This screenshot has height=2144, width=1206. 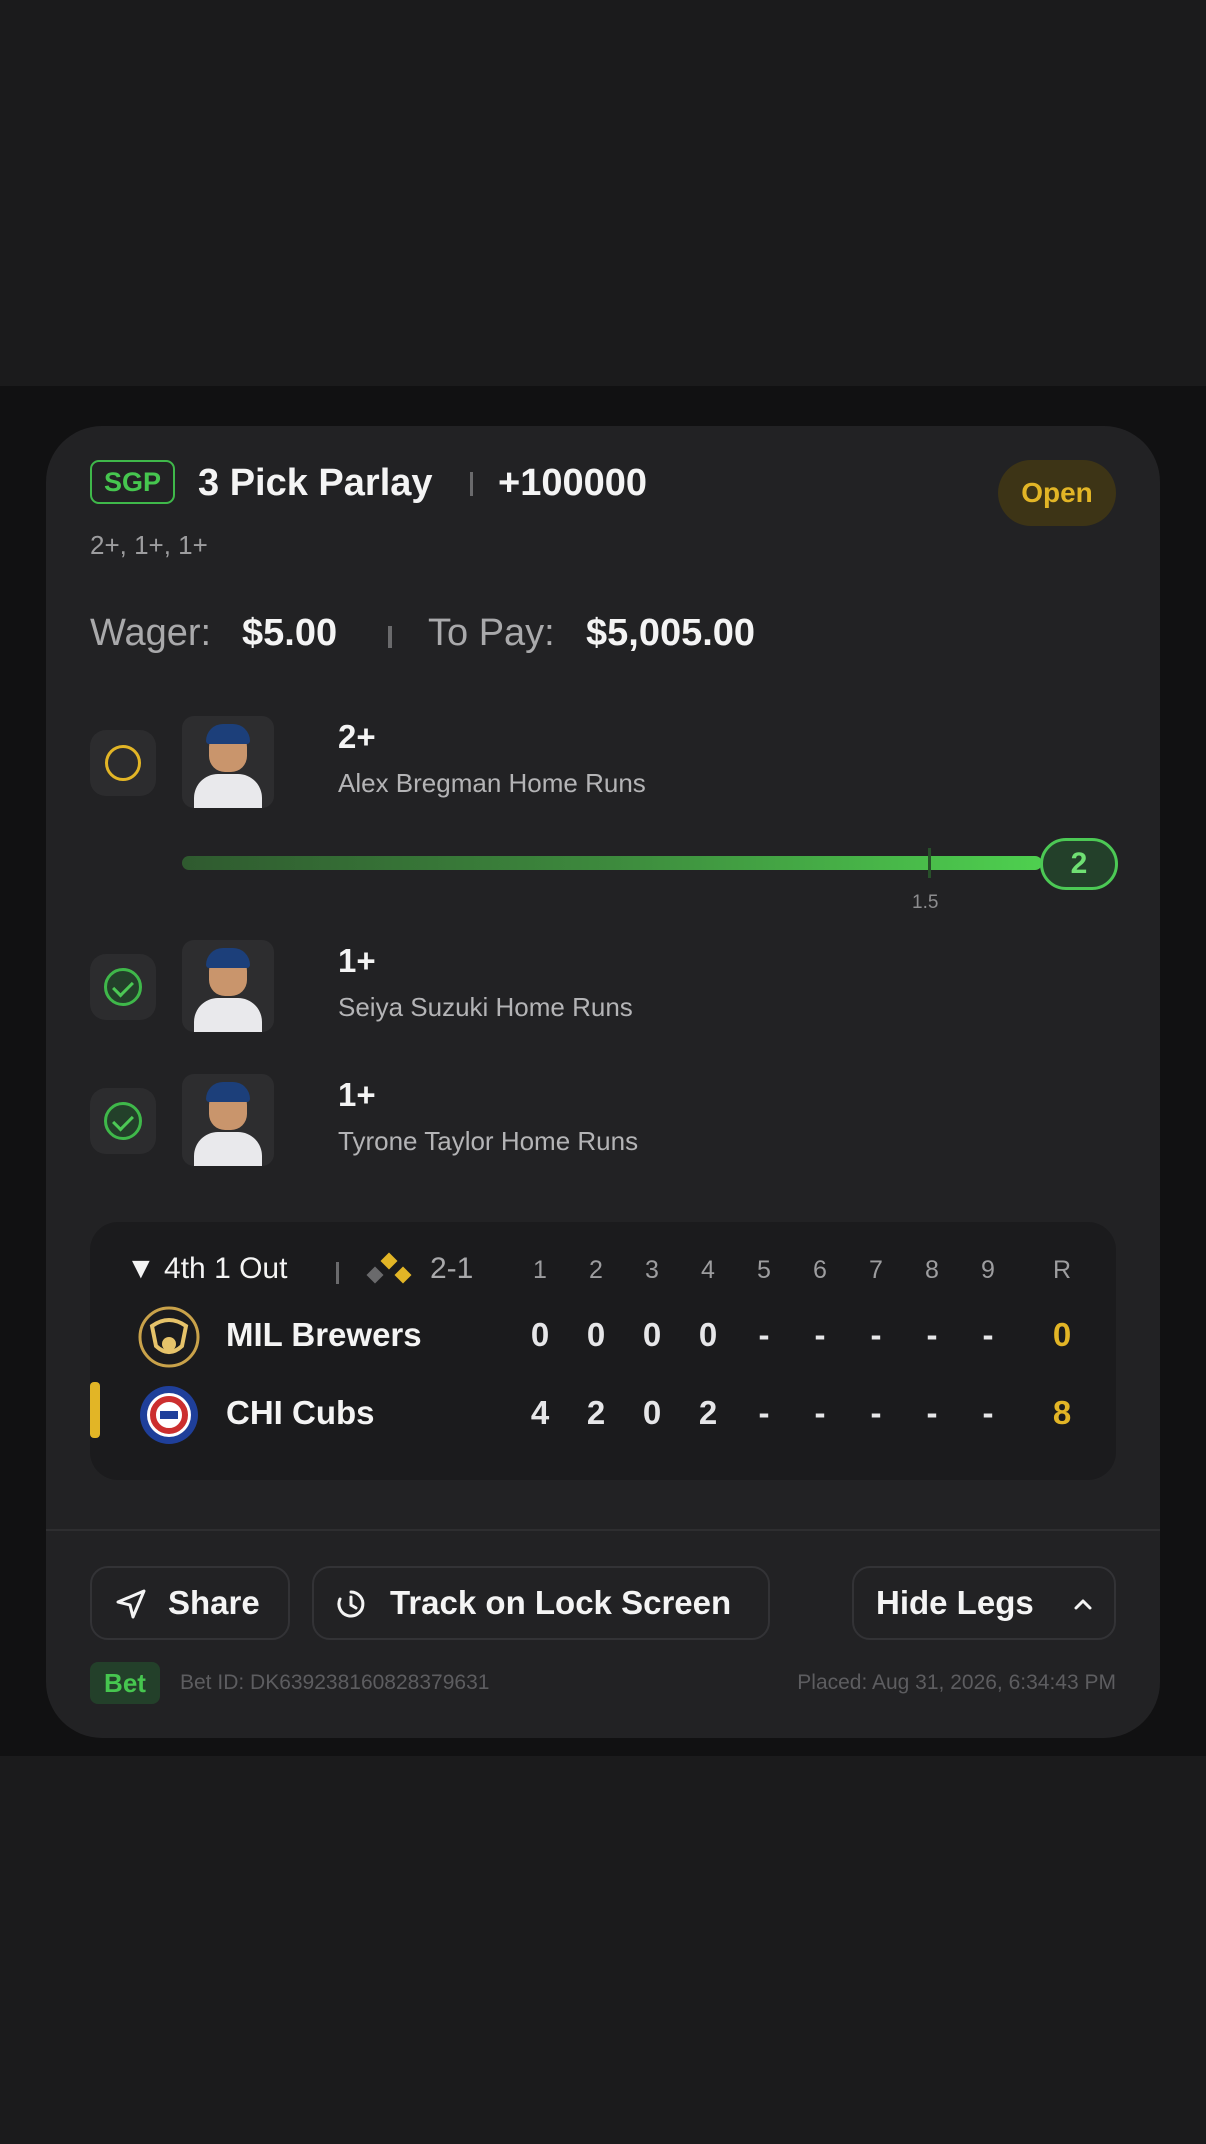 What do you see at coordinates (988, 1270) in the screenshot?
I see `inning-header: 9` at bounding box center [988, 1270].